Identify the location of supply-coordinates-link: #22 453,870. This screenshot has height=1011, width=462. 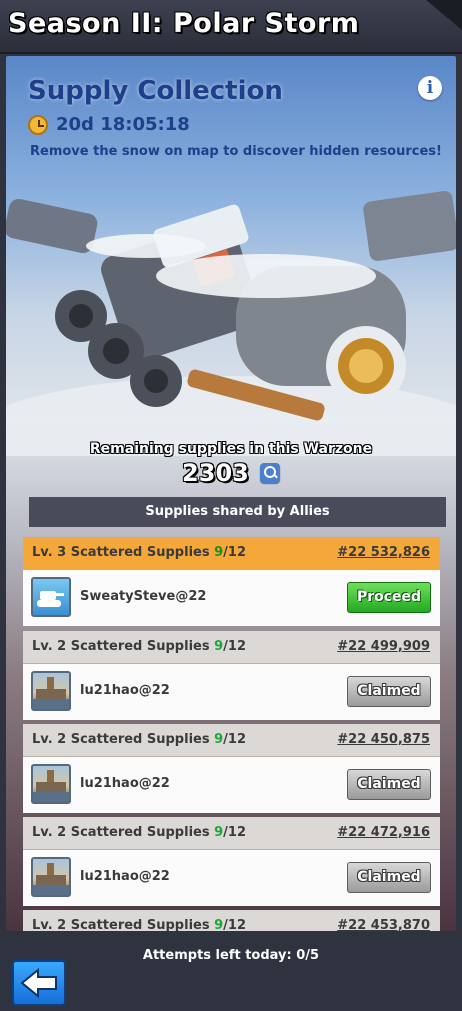
(383, 924).